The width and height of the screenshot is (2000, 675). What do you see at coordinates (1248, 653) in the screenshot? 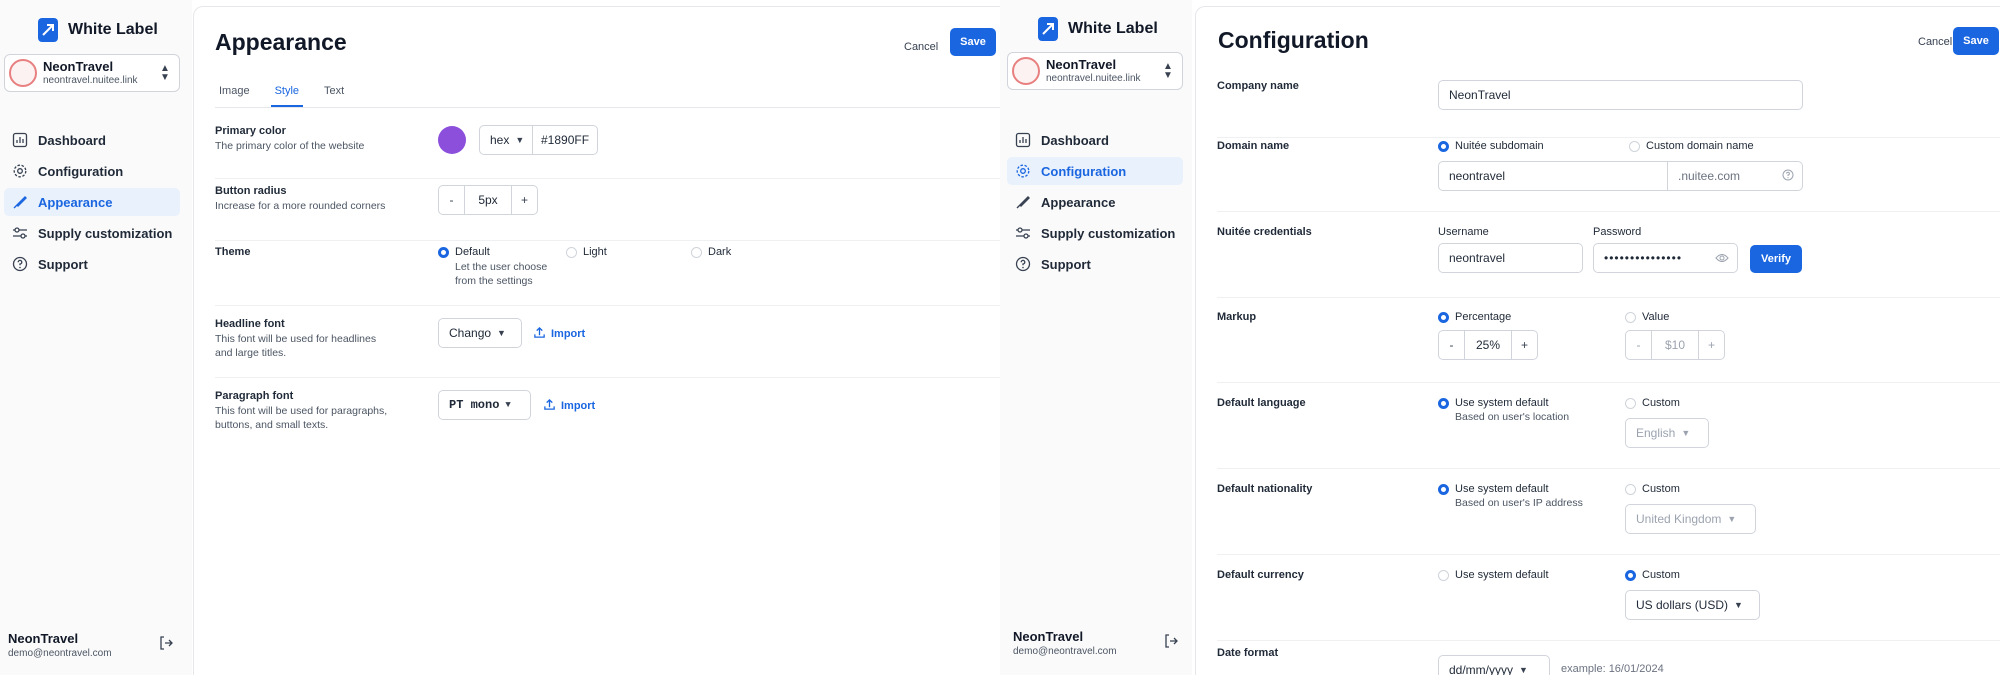
I see `row-label: Date format` at bounding box center [1248, 653].